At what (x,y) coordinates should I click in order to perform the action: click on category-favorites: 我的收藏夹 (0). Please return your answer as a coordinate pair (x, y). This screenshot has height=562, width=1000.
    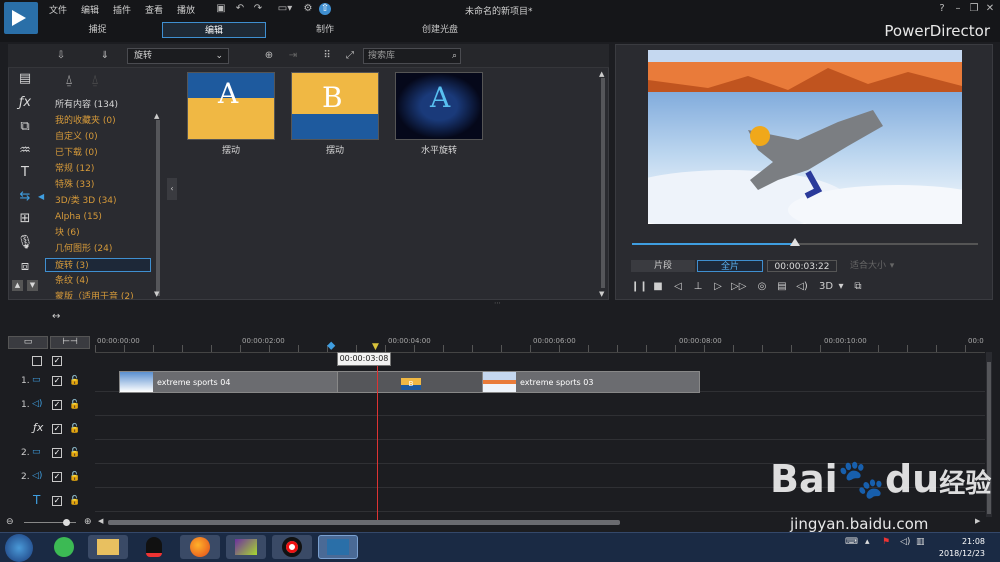
    Looking at the image, I should click on (85, 121).